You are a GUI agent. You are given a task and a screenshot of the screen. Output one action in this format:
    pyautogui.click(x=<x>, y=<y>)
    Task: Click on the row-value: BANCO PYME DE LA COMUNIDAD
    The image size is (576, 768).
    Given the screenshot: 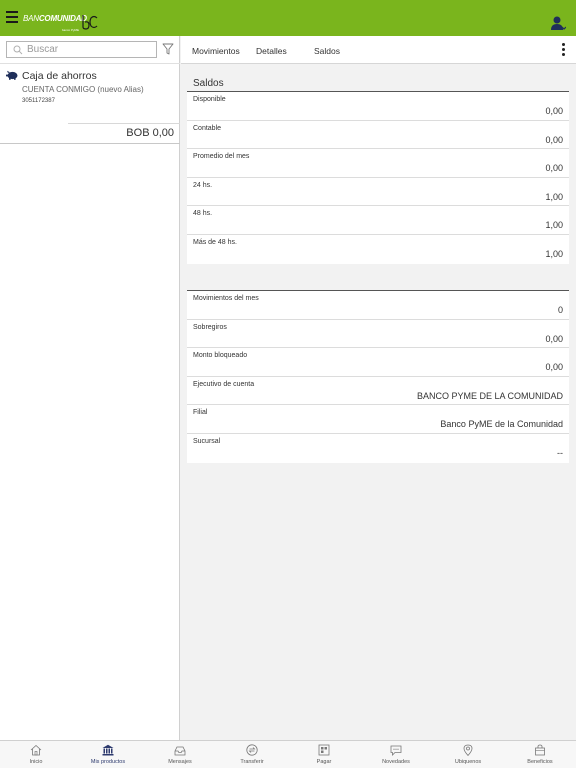 What is the action you would take?
    pyautogui.click(x=489, y=395)
    